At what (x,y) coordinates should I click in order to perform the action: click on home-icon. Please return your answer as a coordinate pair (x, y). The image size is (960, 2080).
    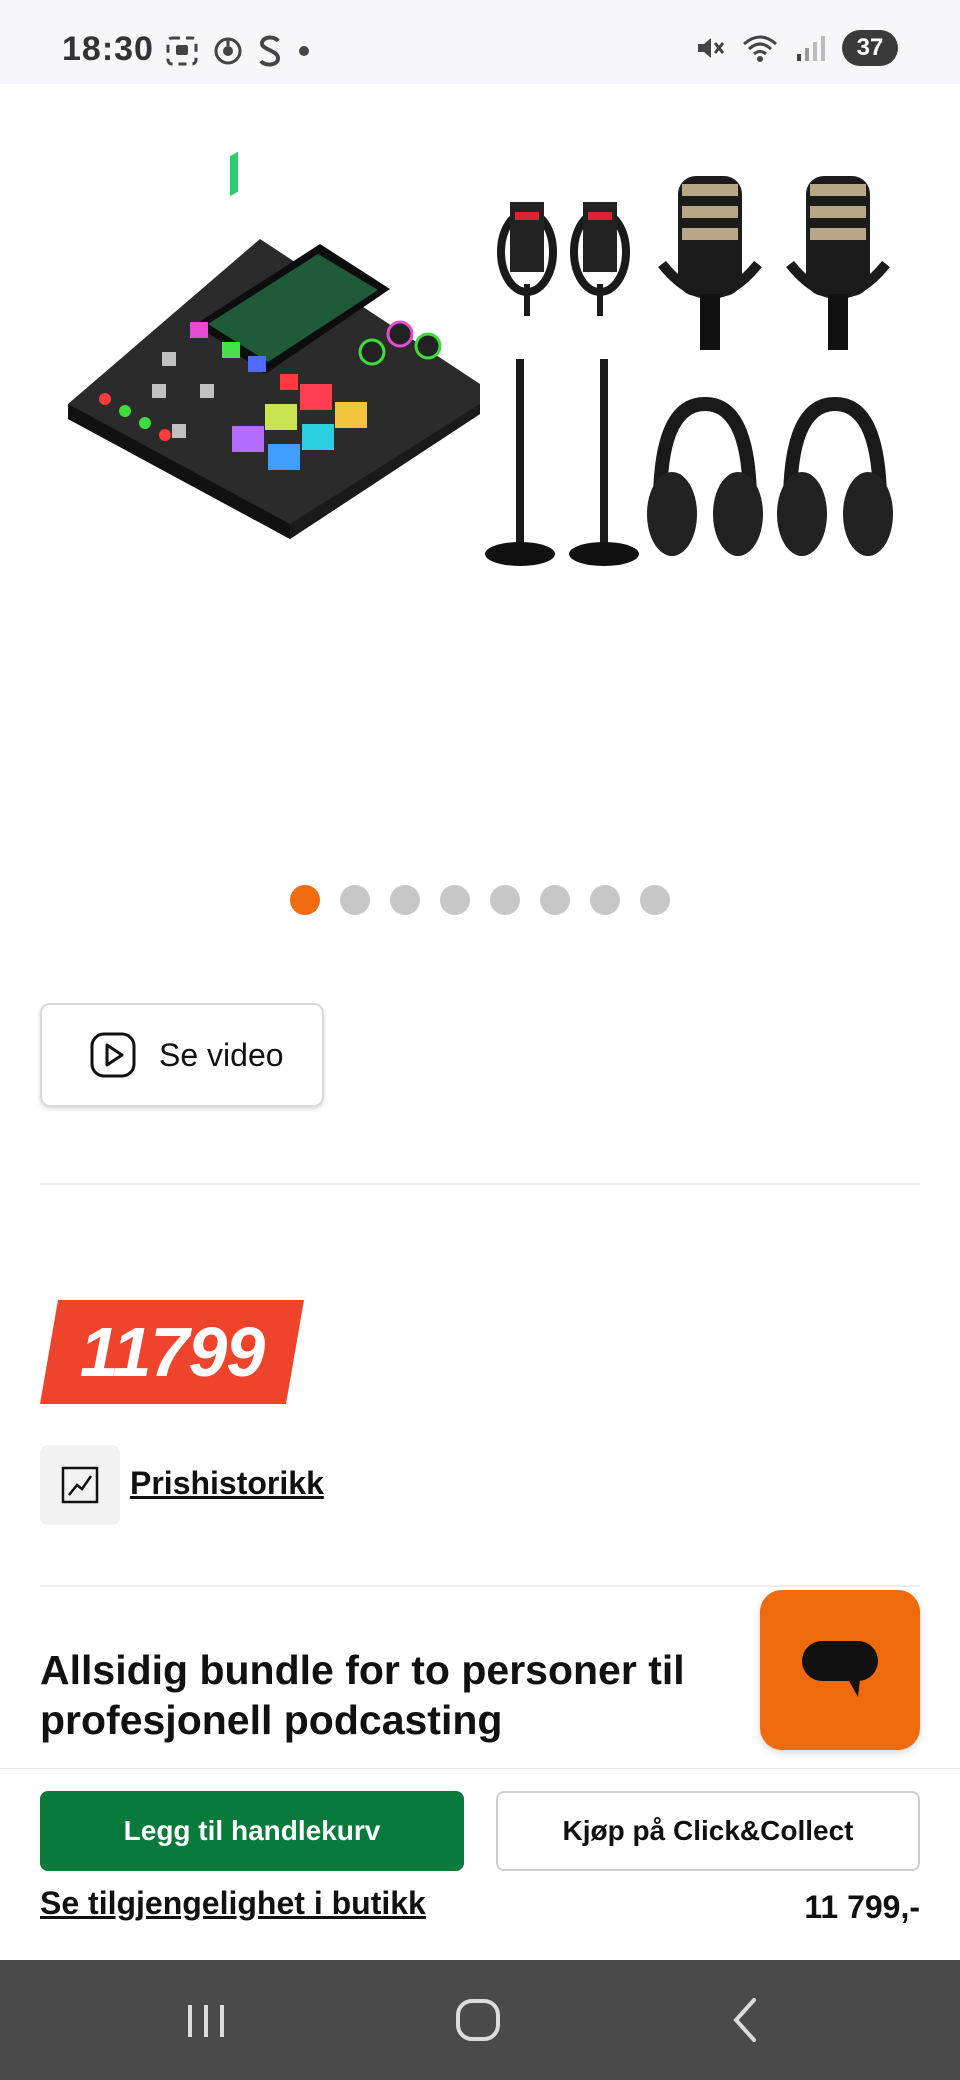
    Looking at the image, I should click on (480, 2020).